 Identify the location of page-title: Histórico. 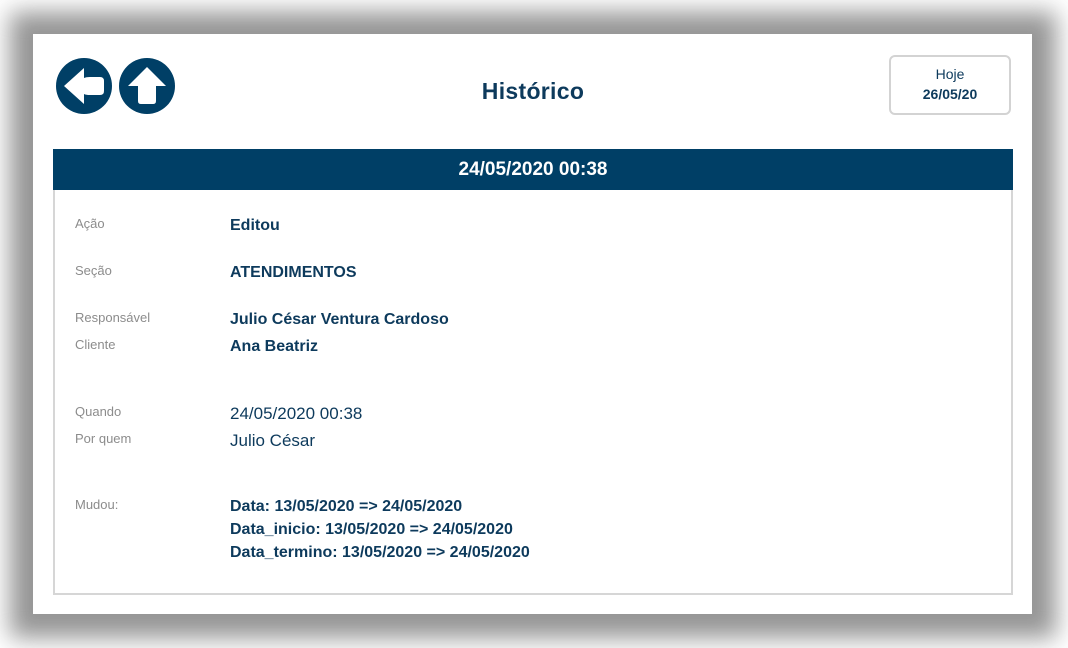
(533, 91).